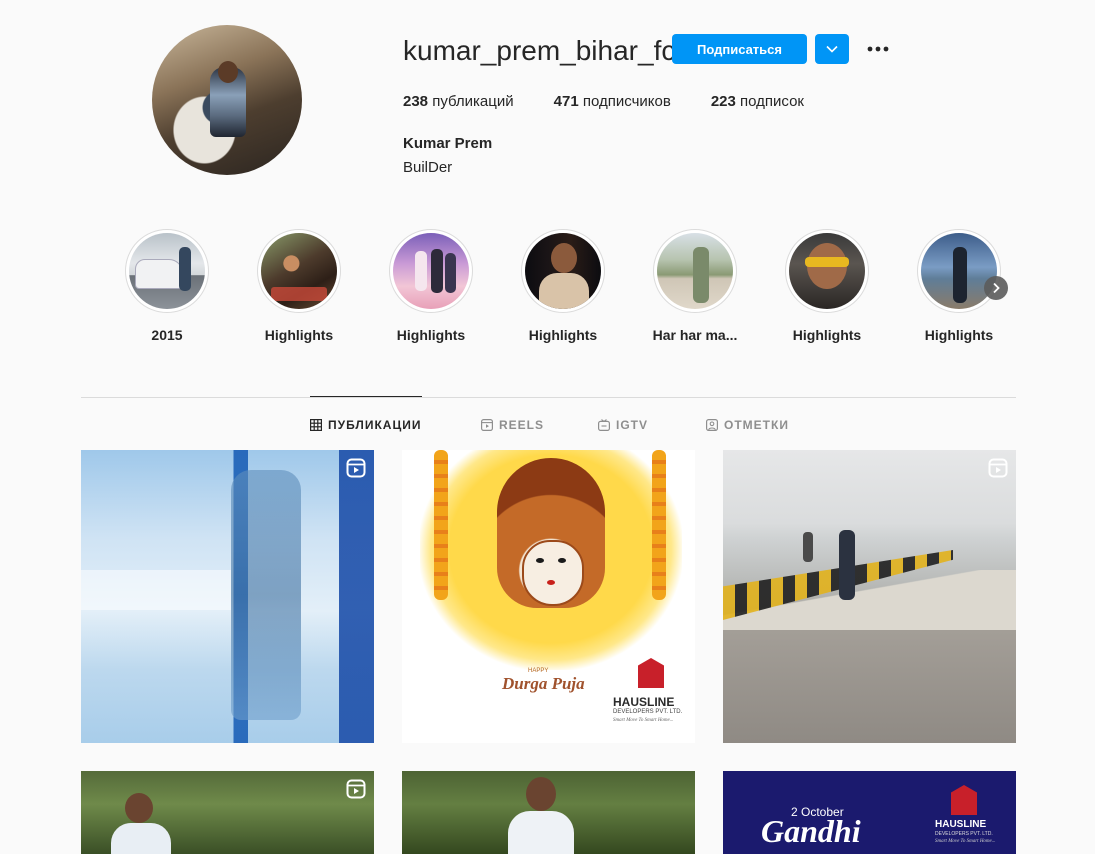 The height and width of the screenshot is (854, 1095). What do you see at coordinates (604, 425) in the screenshot?
I see `igtv-icon` at bounding box center [604, 425].